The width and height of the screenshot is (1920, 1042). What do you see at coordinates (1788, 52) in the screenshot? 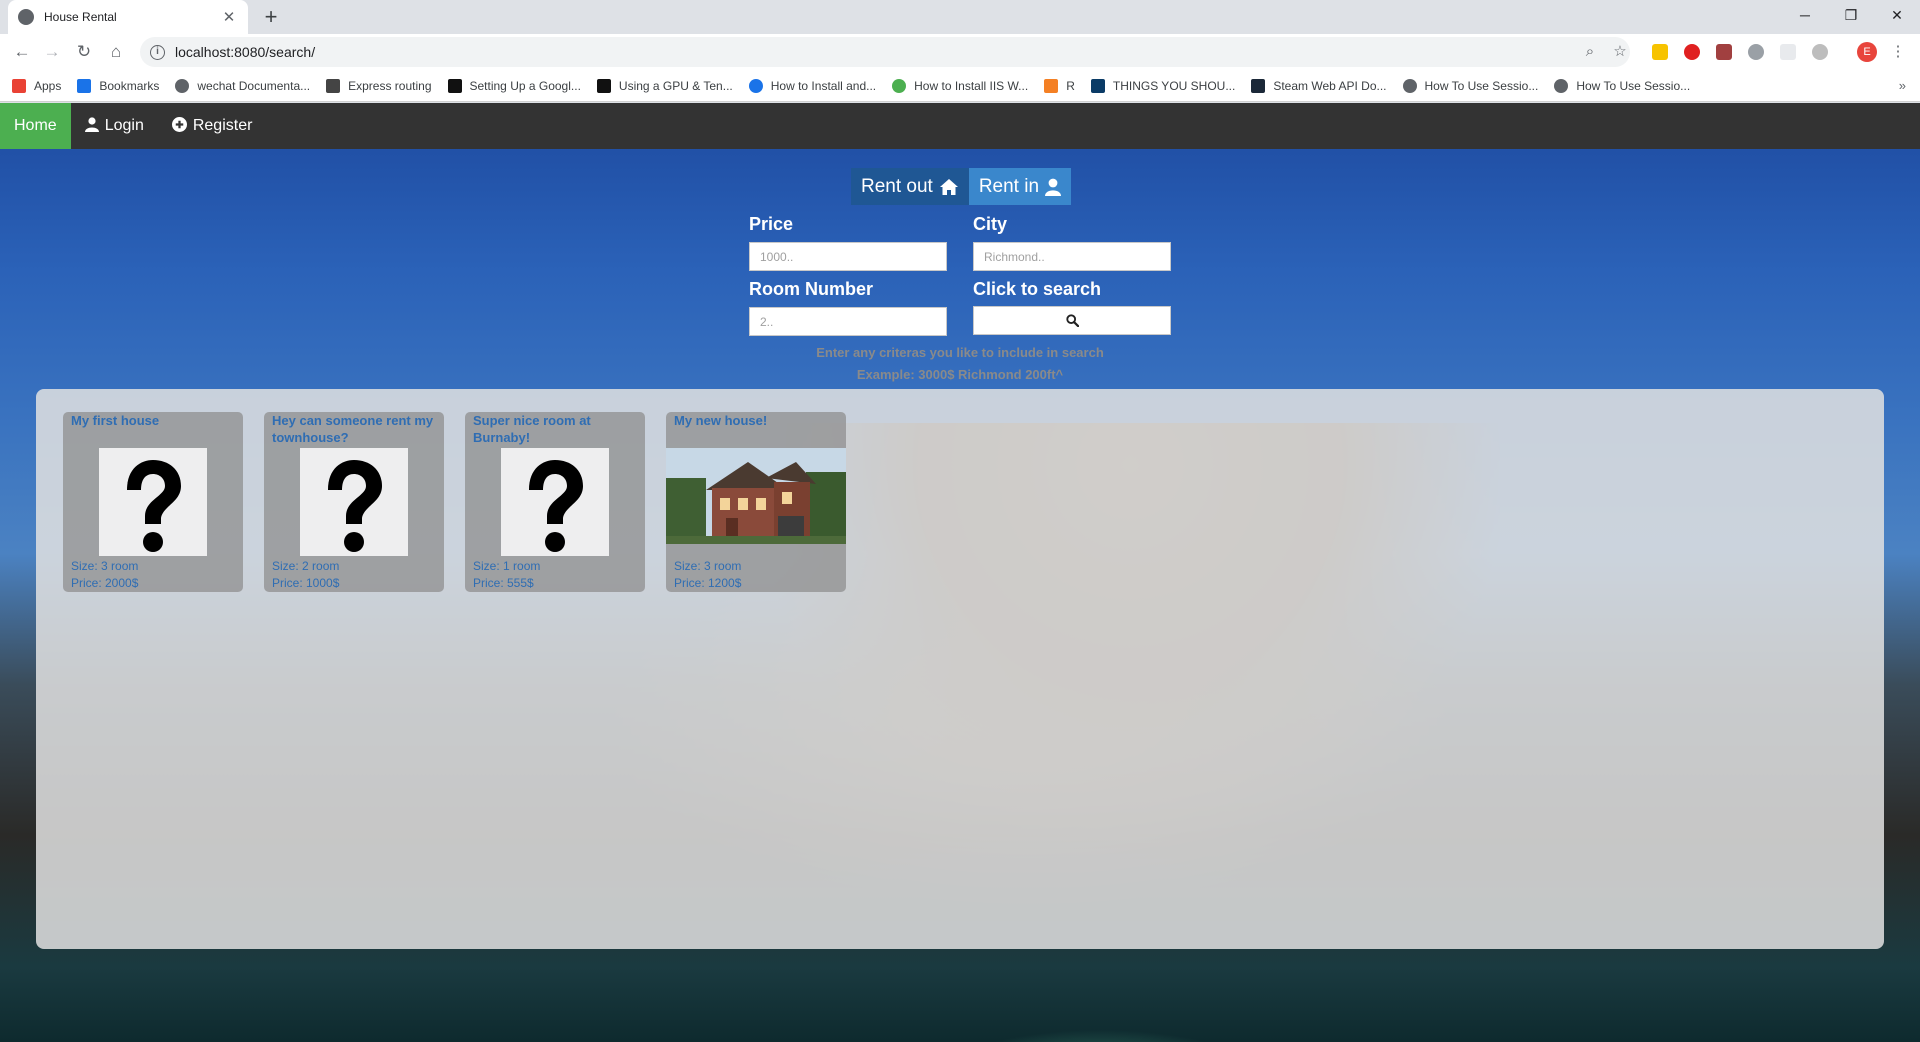
I see `extension-icon` at bounding box center [1788, 52].